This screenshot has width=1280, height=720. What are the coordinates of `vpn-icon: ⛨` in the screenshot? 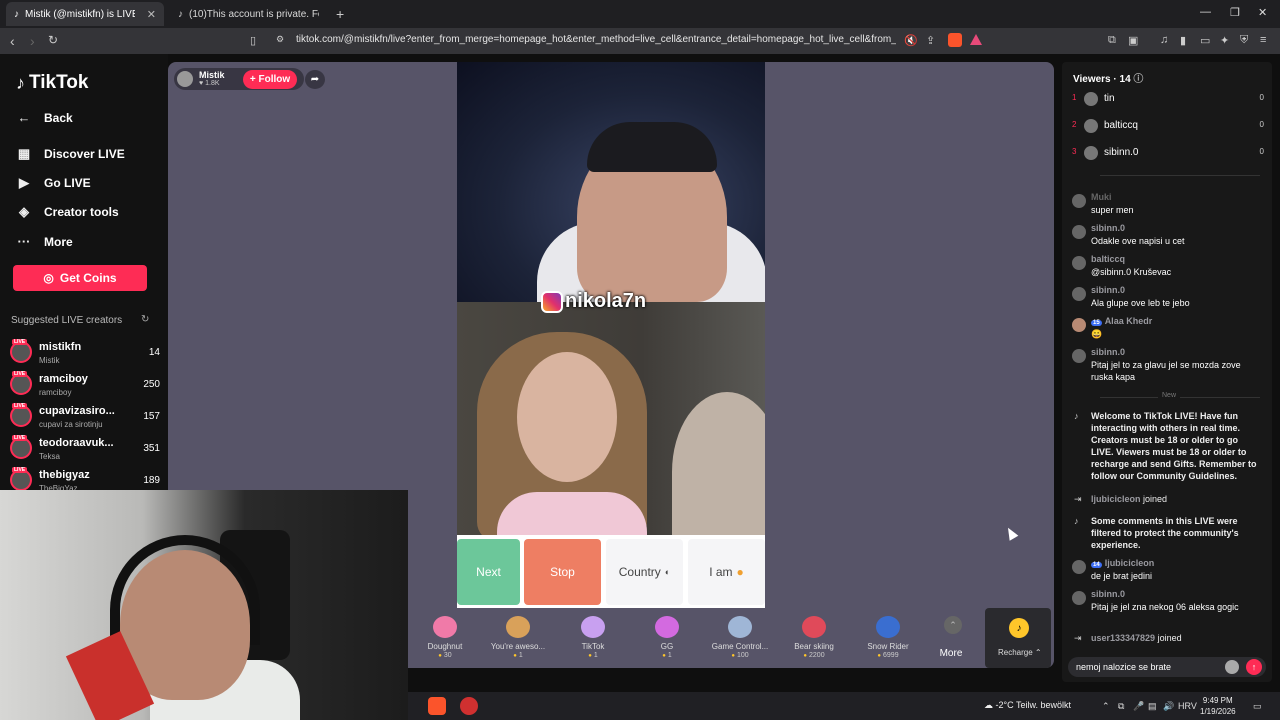 It's located at (1244, 40).